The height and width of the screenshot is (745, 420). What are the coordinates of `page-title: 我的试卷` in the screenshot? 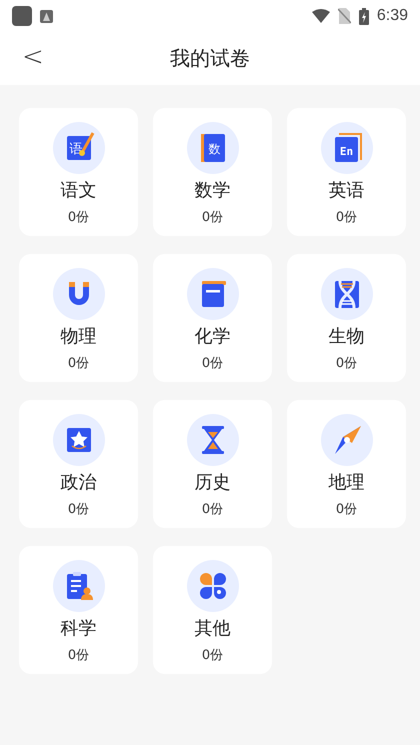 It's located at (210, 58).